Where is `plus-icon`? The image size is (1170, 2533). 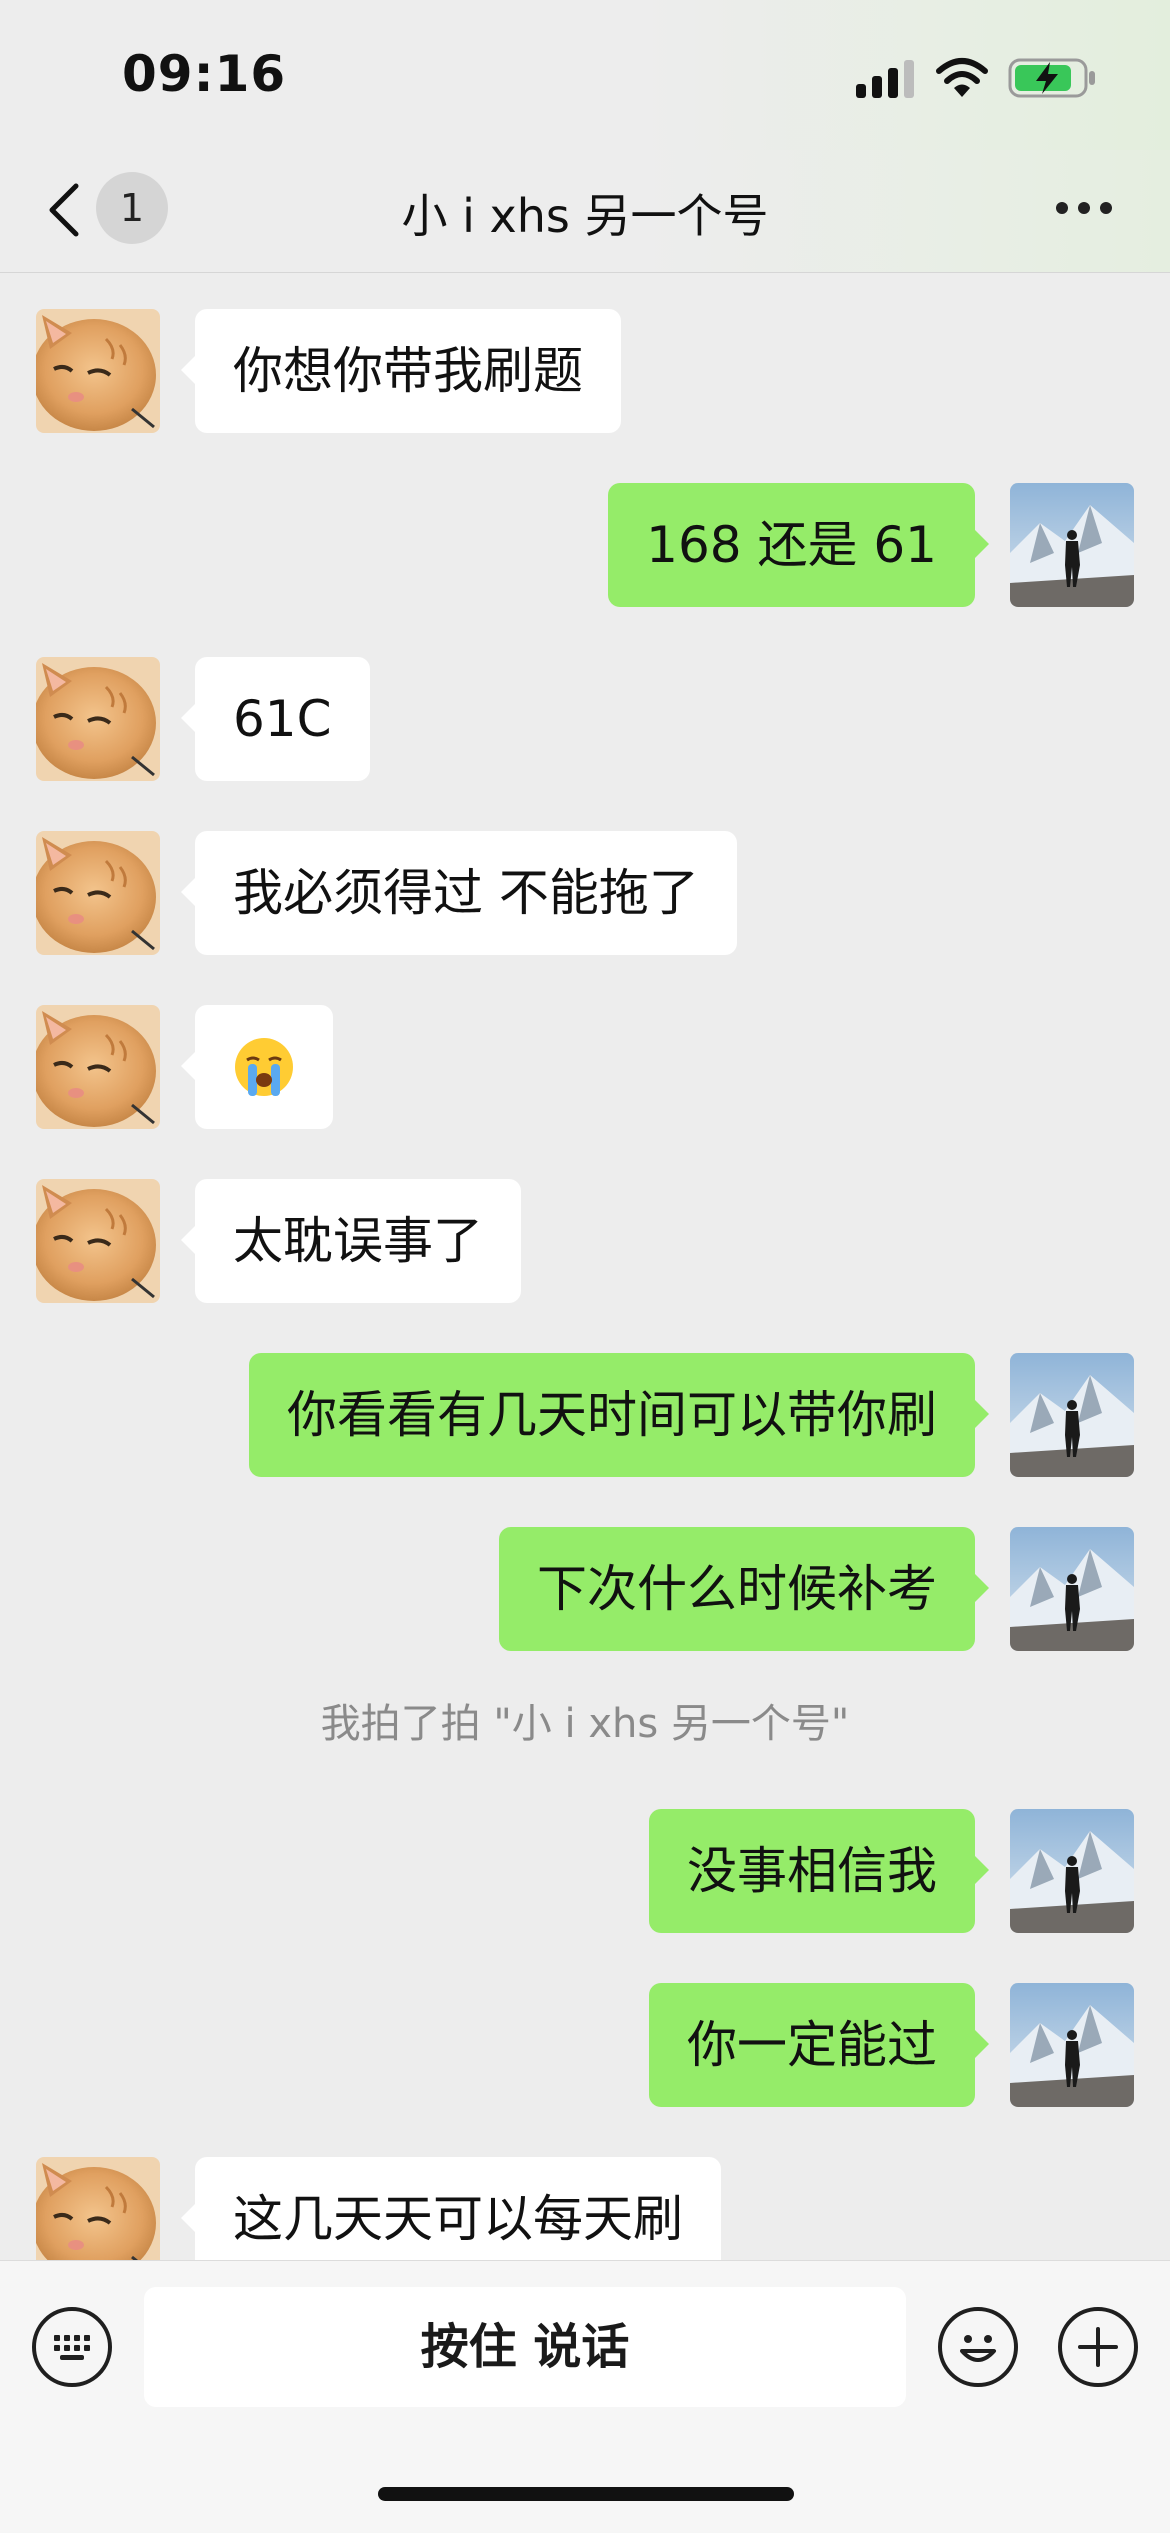 plus-icon is located at coordinates (1098, 2347).